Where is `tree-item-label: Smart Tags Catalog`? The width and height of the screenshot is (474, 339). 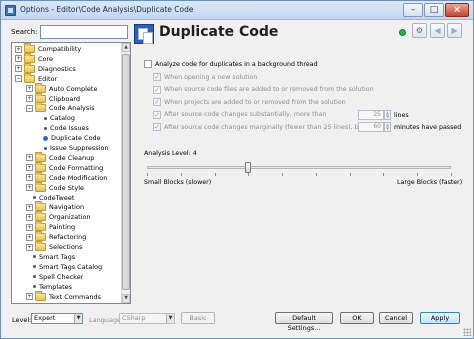 tree-item-label: Smart Tags Catalog is located at coordinates (71, 266).